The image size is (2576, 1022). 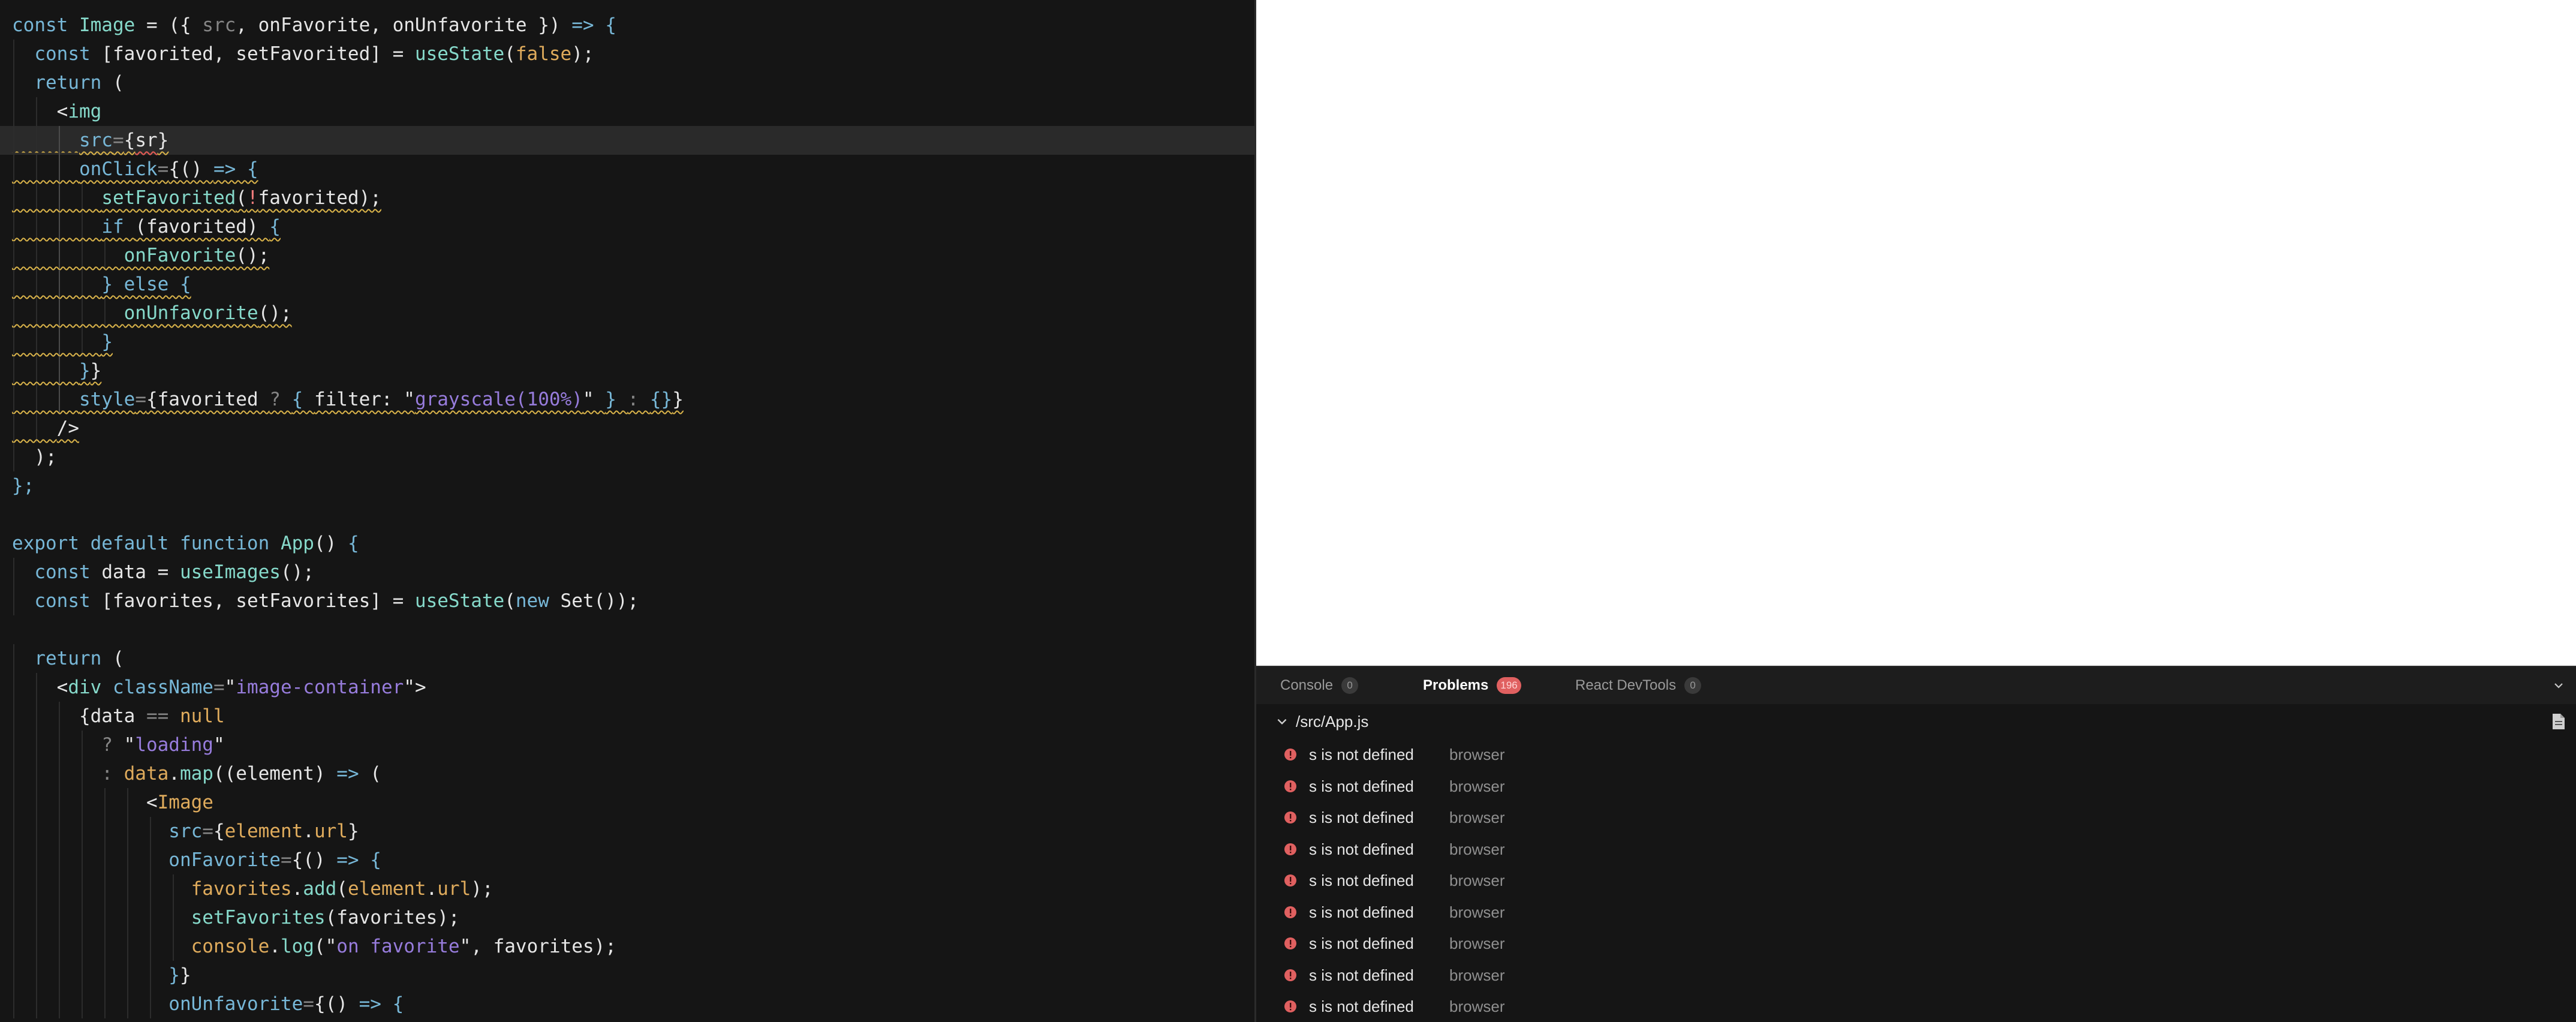 I want to click on code-token: if, so click(x=118, y=227).